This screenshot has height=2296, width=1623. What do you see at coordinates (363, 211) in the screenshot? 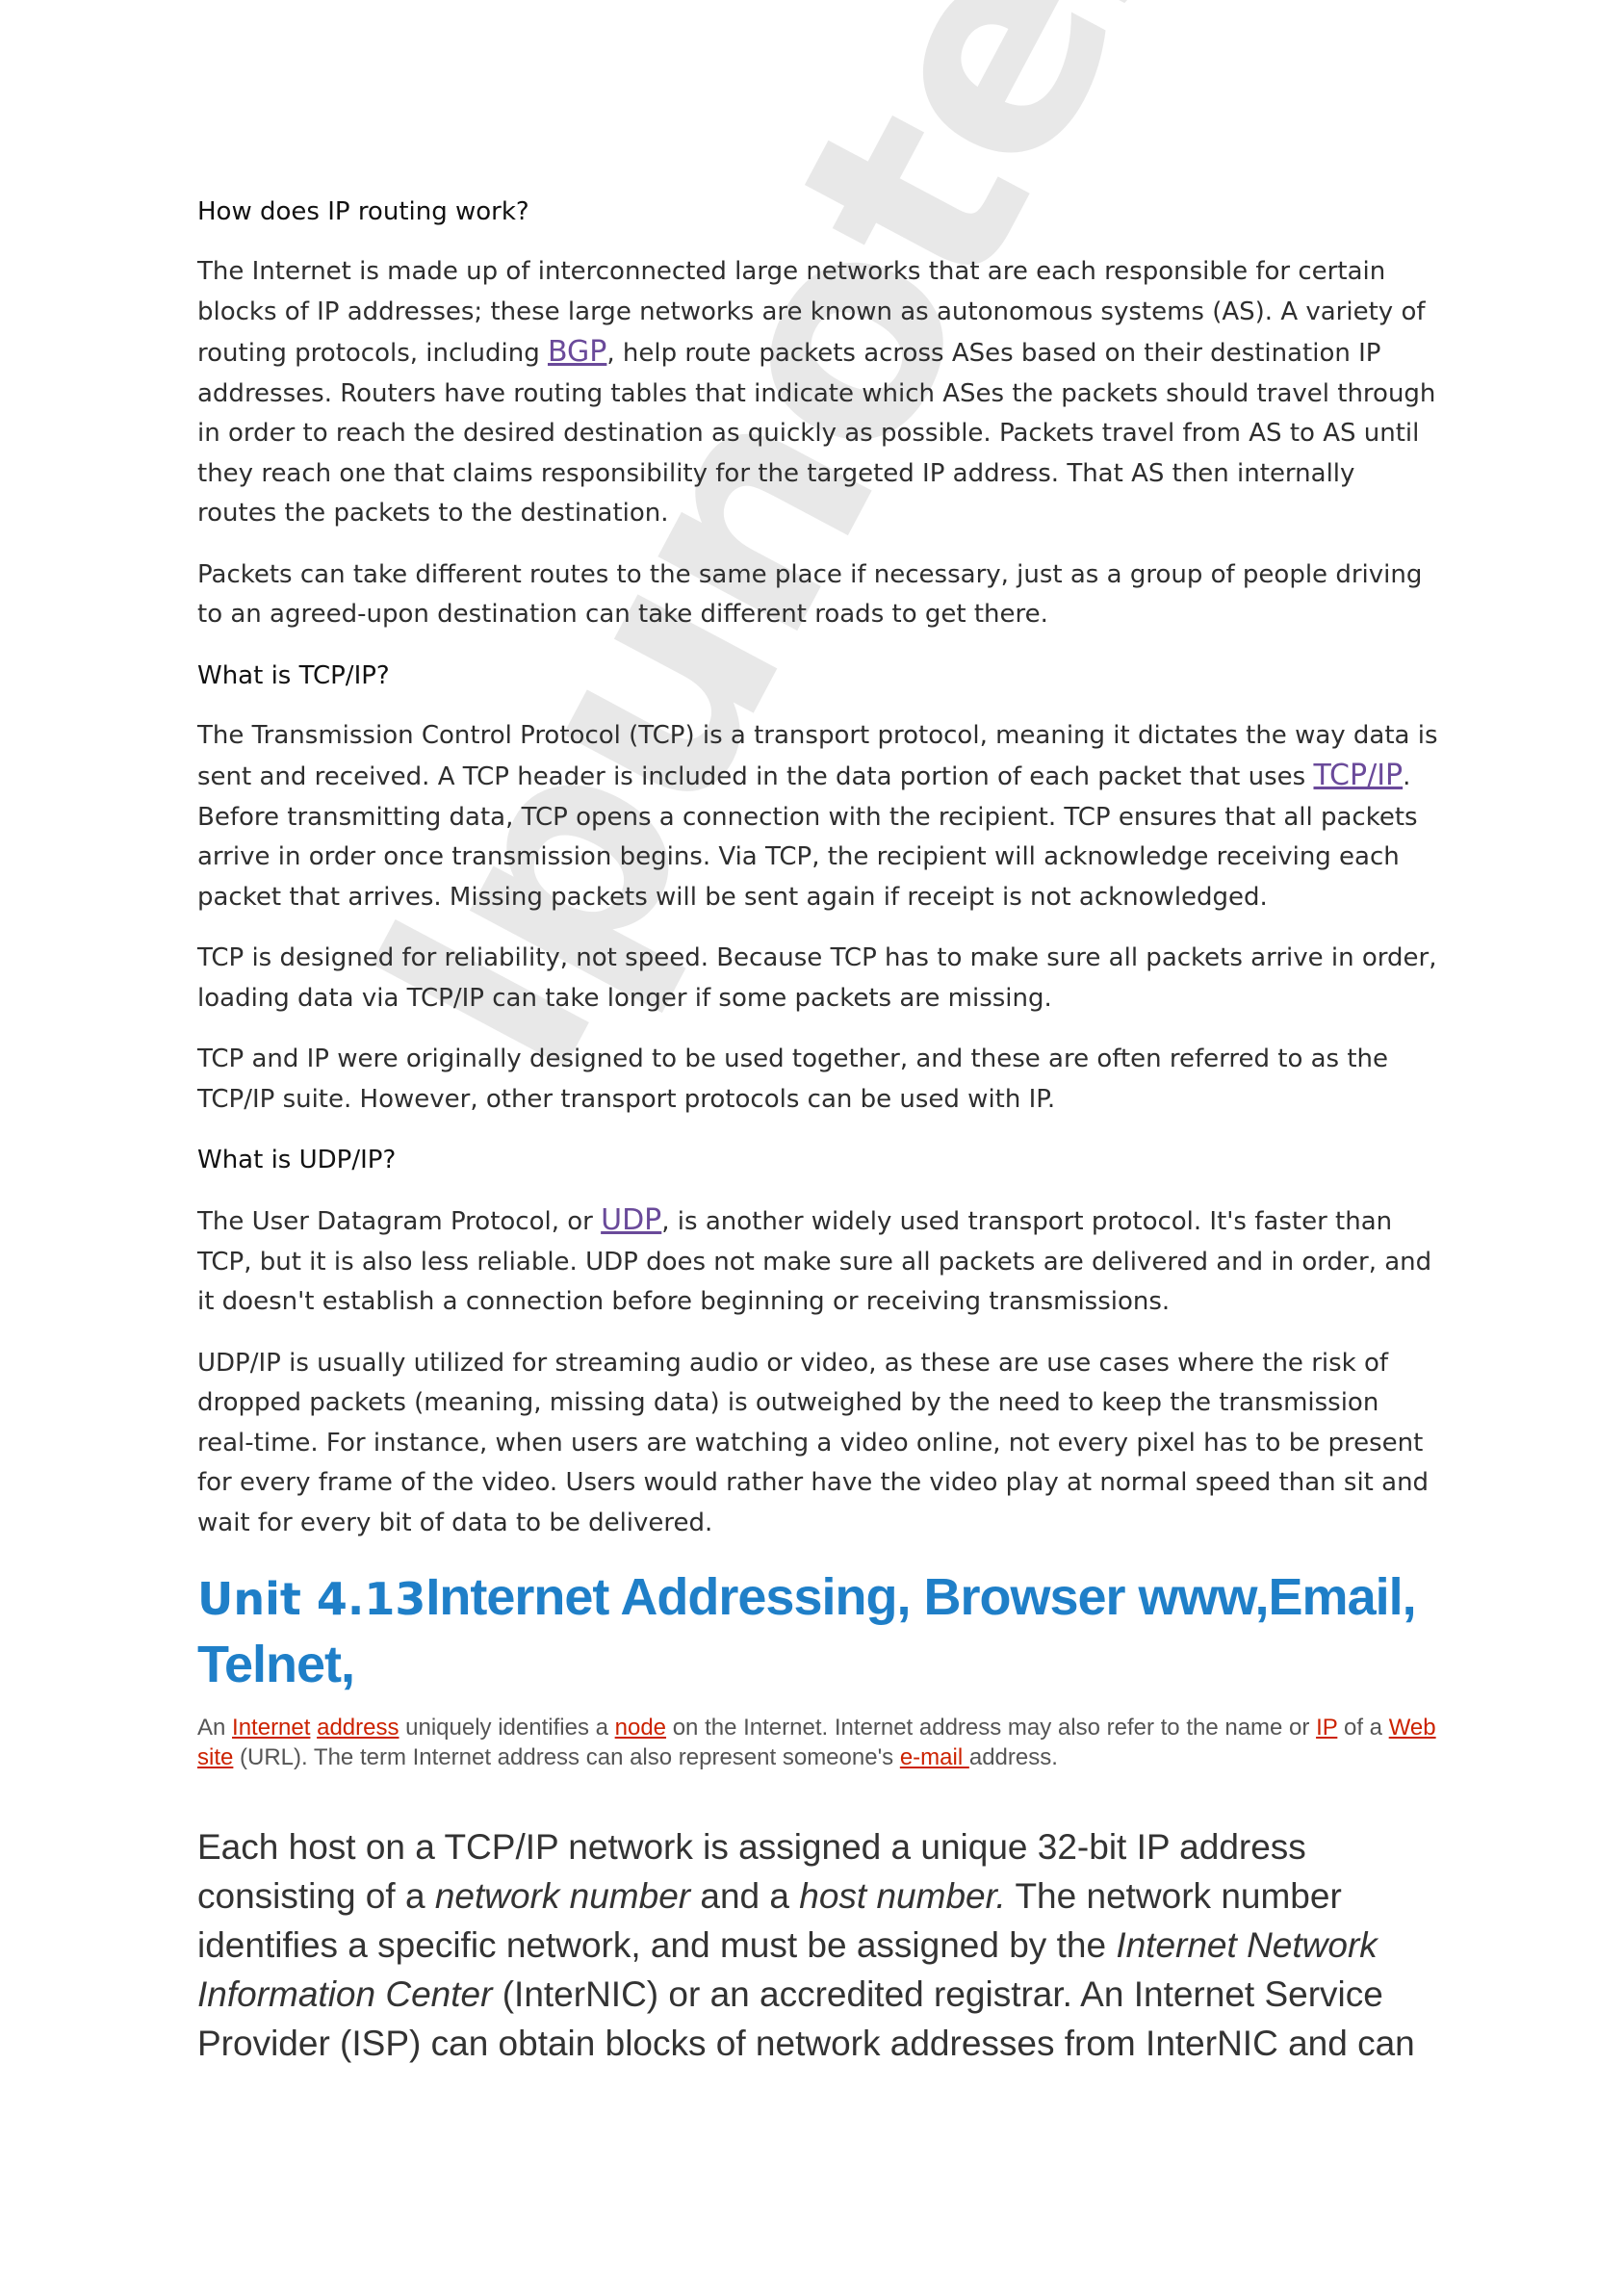
I see `routing-heading: How does IP routing work?` at bounding box center [363, 211].